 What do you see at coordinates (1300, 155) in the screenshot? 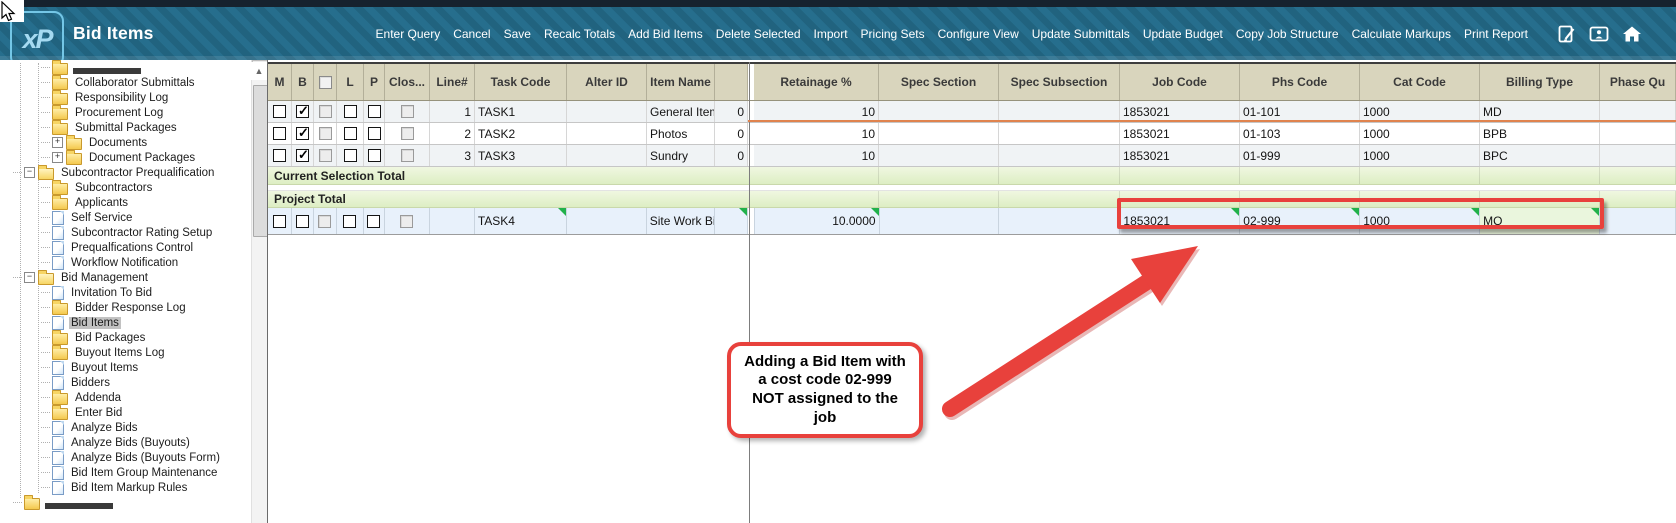
I see `cell-phs: 01-999` at bounding box center [1300, 155].